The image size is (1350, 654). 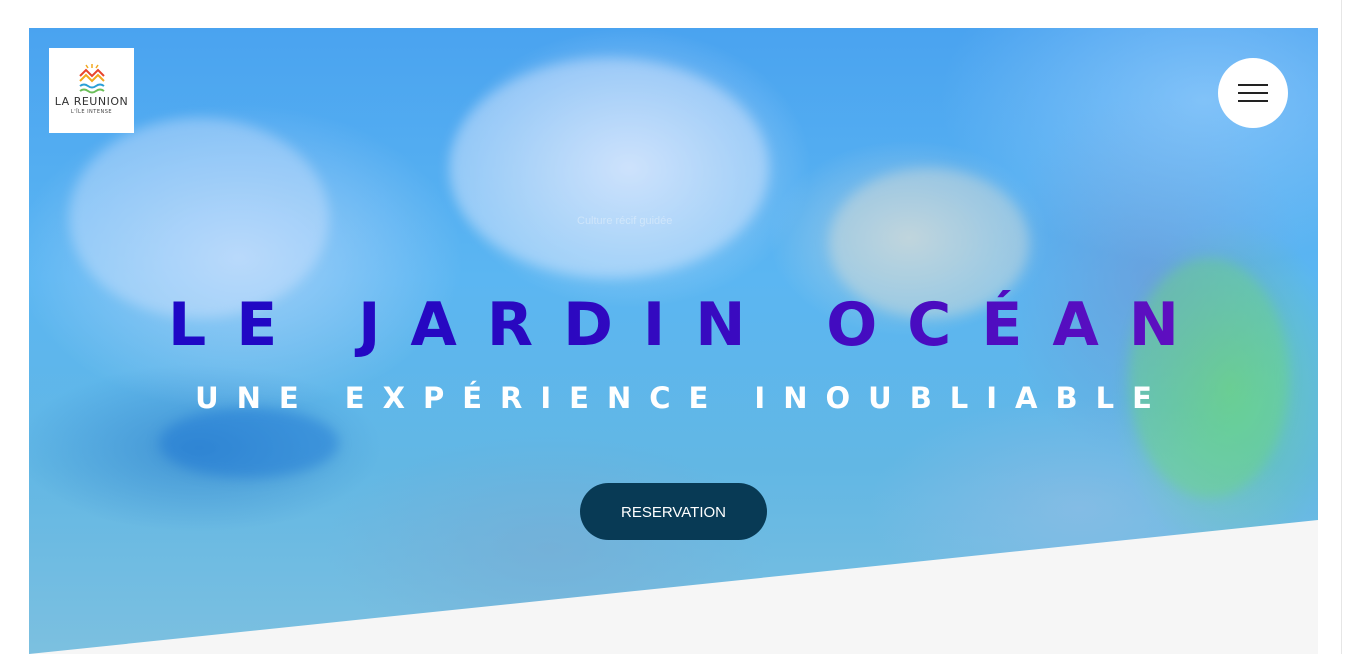 I want to click on reservation-button: RESERVATION, so click(x=673, y=511).